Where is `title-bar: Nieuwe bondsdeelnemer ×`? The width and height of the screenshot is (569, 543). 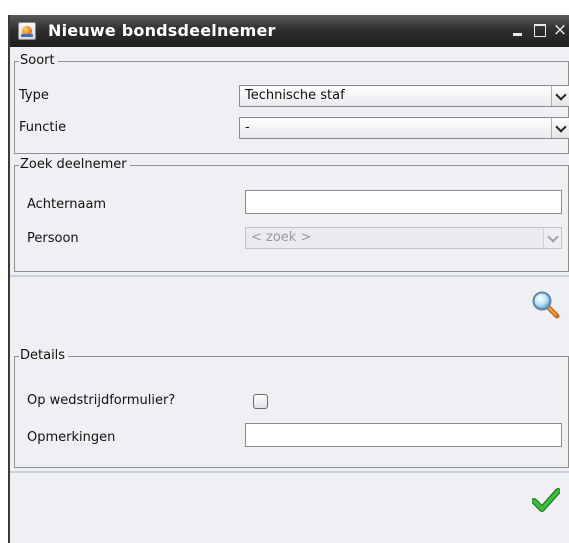 title-bar: Nieuwe bondsdeelnemer × is located at coordinates (289, 31).